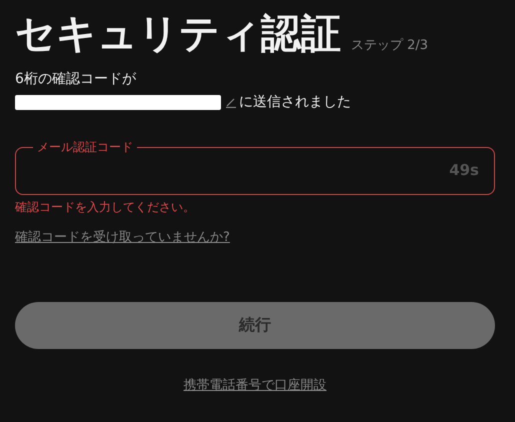 This screenshot has width=515, height=422. Describe the element at coordinates (85, 147) in the screenshot. I see `field-label: メール認証コード` at that location.